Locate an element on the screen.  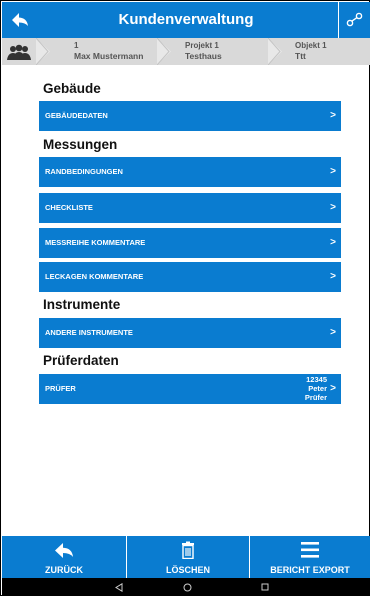
other-instruments-button: ANDERE INSTRUMENTE > is located at coordinates (190, 333).